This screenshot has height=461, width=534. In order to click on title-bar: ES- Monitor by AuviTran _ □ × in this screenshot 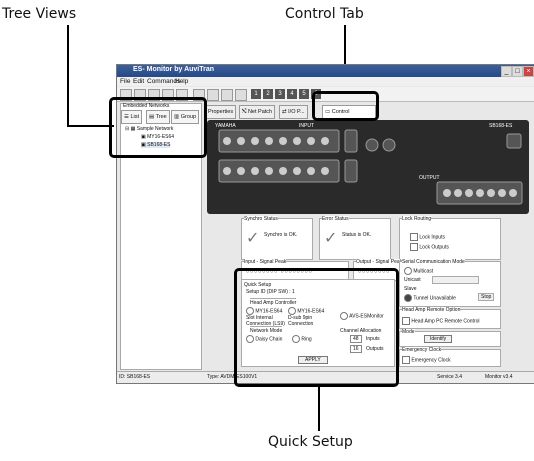, I will do `click(325, 71)`.